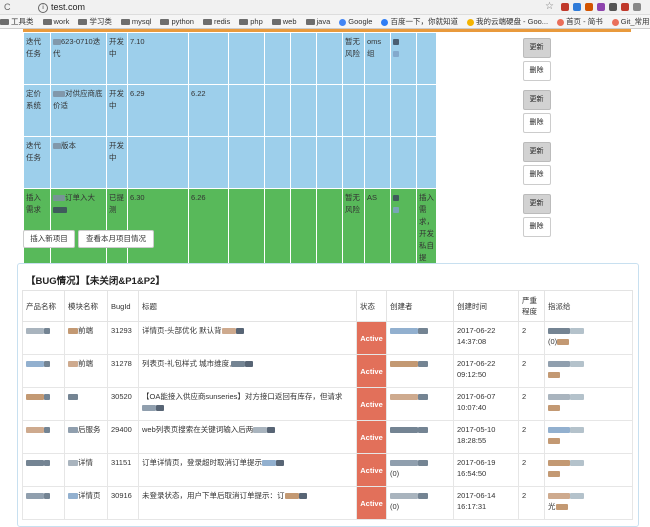 The image size is (650, 527). What do you see at coordinates (532, 306) in the screenshot?
I see `bug-column-header: 严重程度` at bounding box center [532, 306].